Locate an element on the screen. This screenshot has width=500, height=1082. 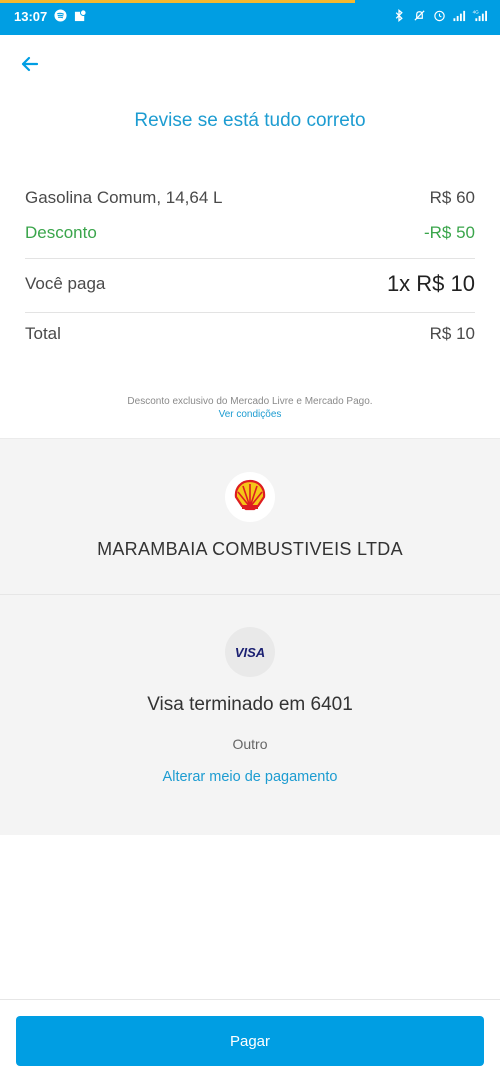
back-arrow-icon is located at coordinates (30, 64).